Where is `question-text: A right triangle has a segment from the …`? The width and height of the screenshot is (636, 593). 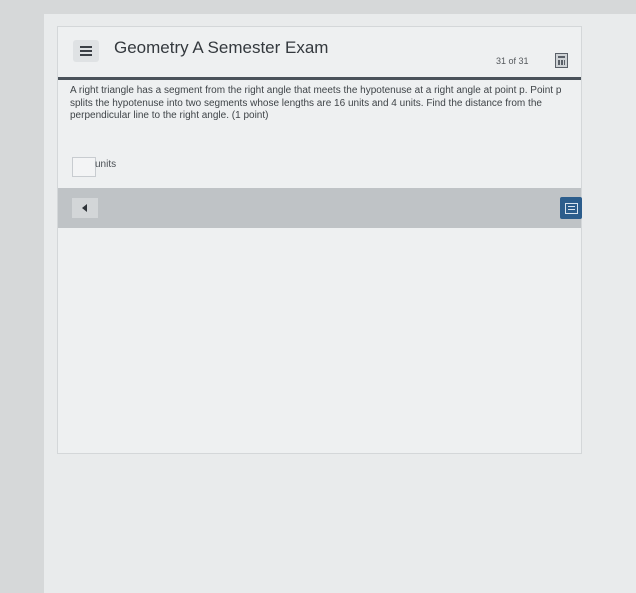
question-text: A right triangle has a segment from the … is located at coordinates (316, 103).